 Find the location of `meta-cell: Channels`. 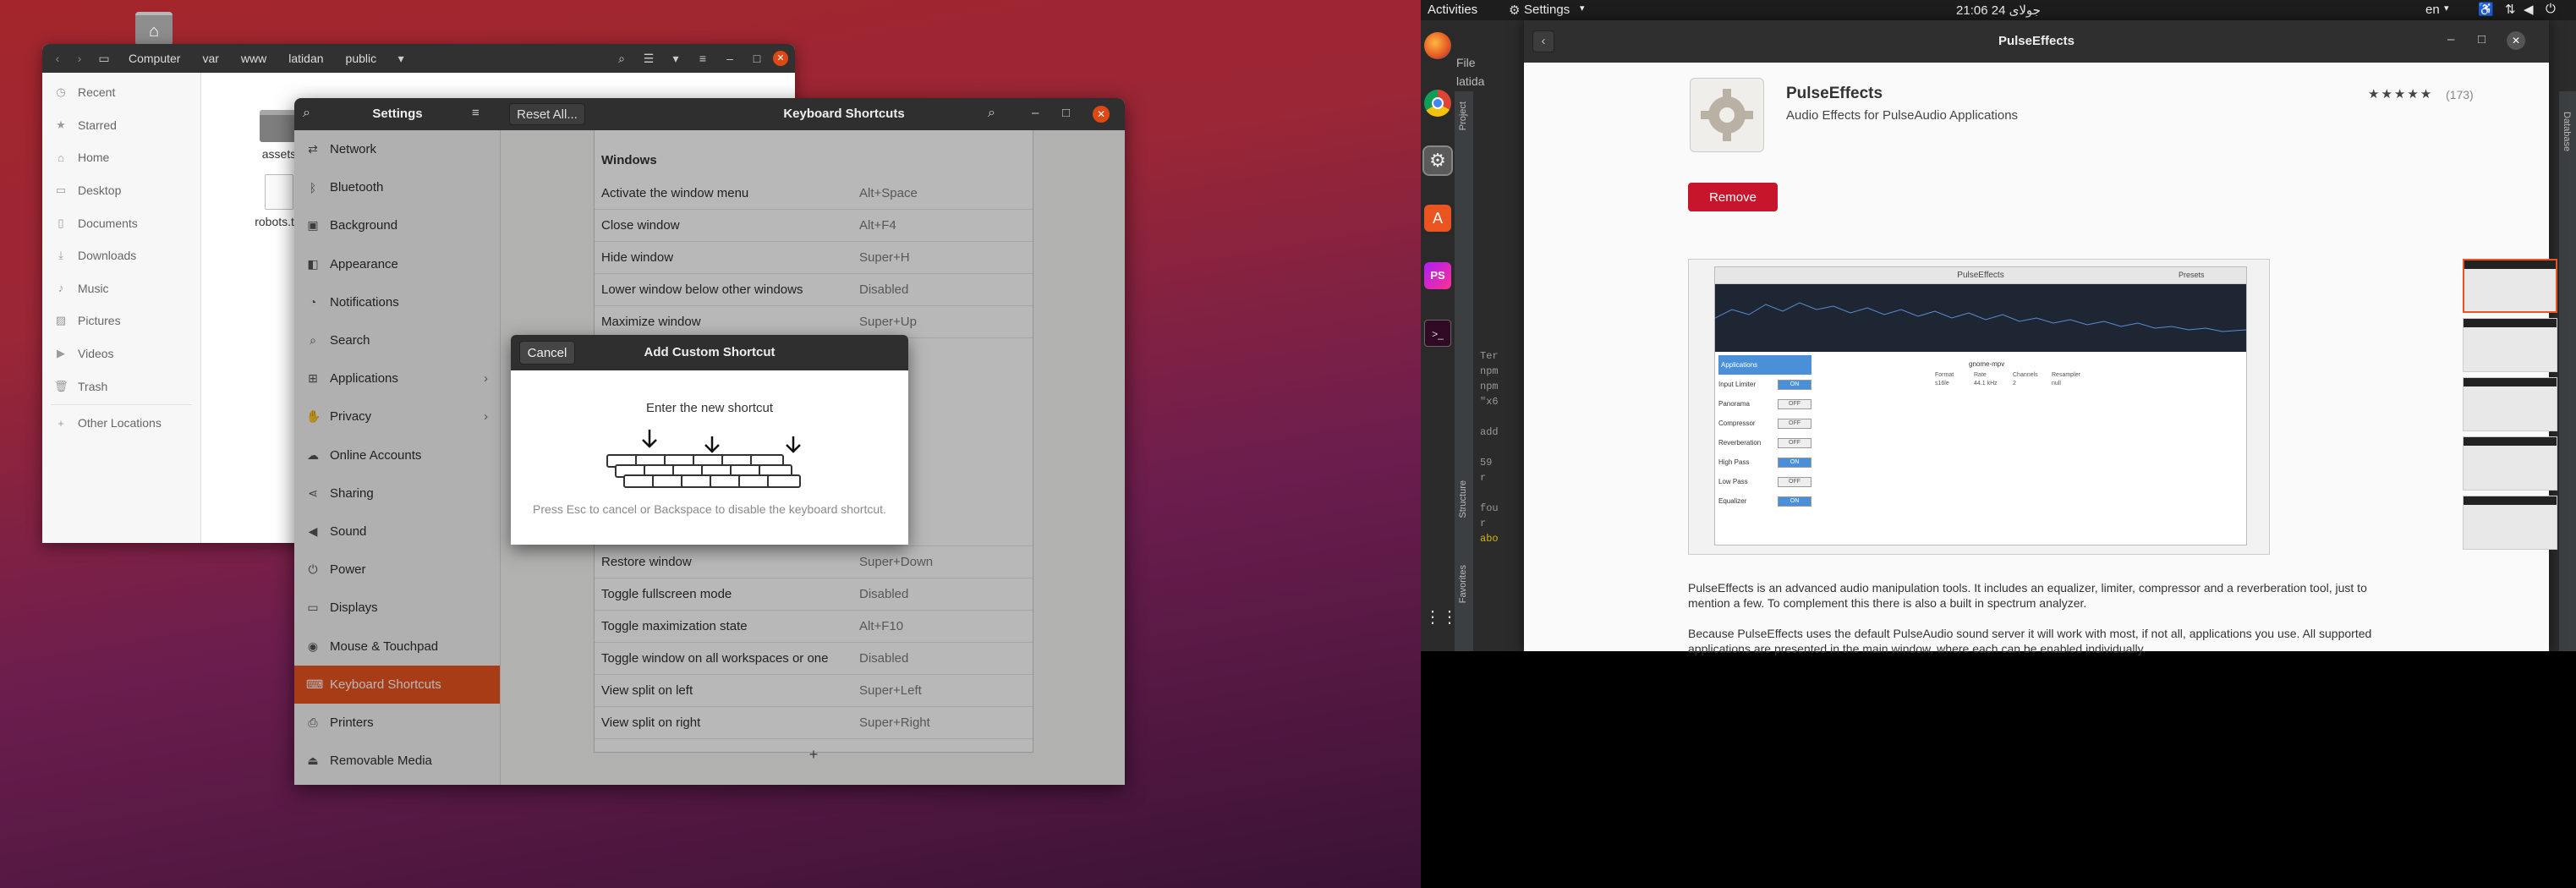

meta-cell: Channels is located at coordinates (2025, 375).